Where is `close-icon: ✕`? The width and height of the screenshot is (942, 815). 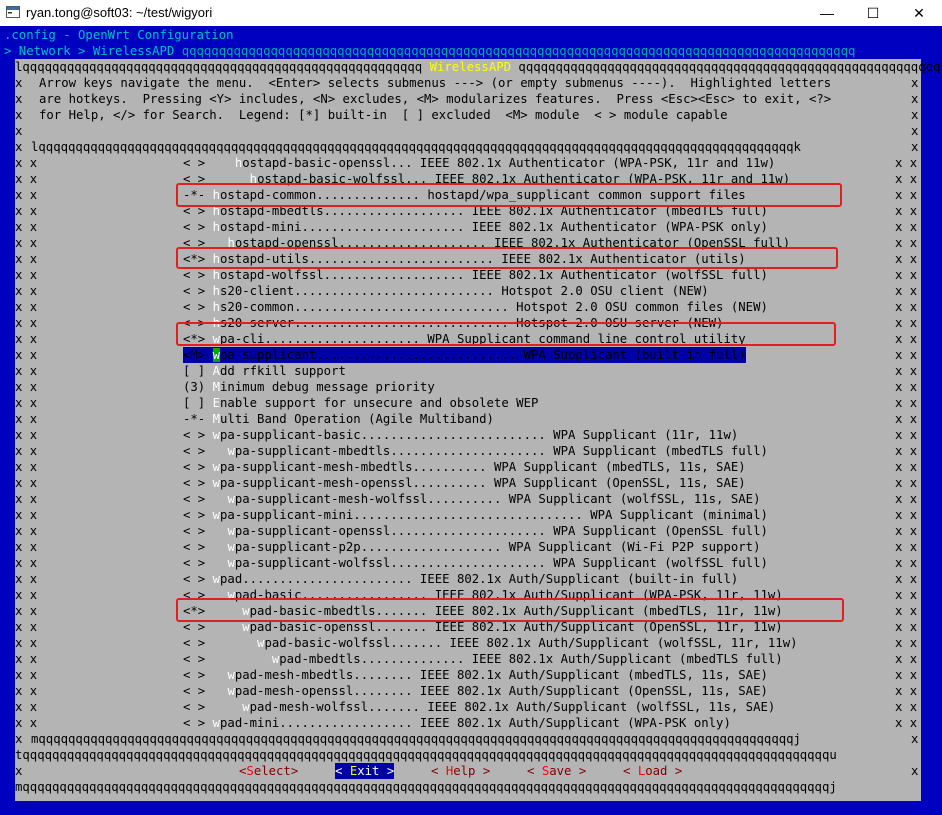
close-icon: ✕ is located at coordinates (919, 12).